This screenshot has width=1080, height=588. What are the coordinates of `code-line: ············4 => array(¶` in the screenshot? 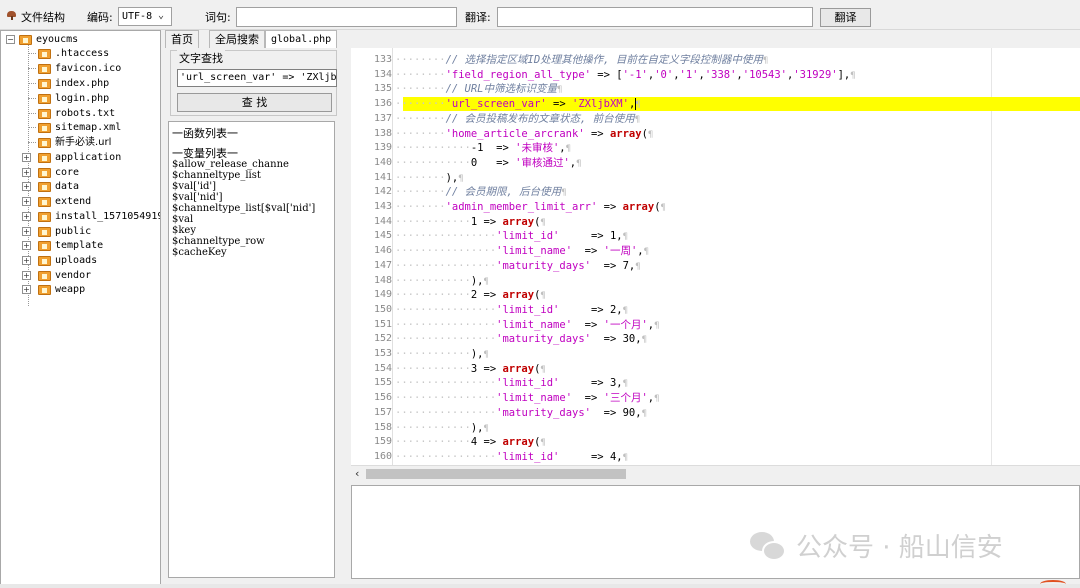 It's located at (470, 442).